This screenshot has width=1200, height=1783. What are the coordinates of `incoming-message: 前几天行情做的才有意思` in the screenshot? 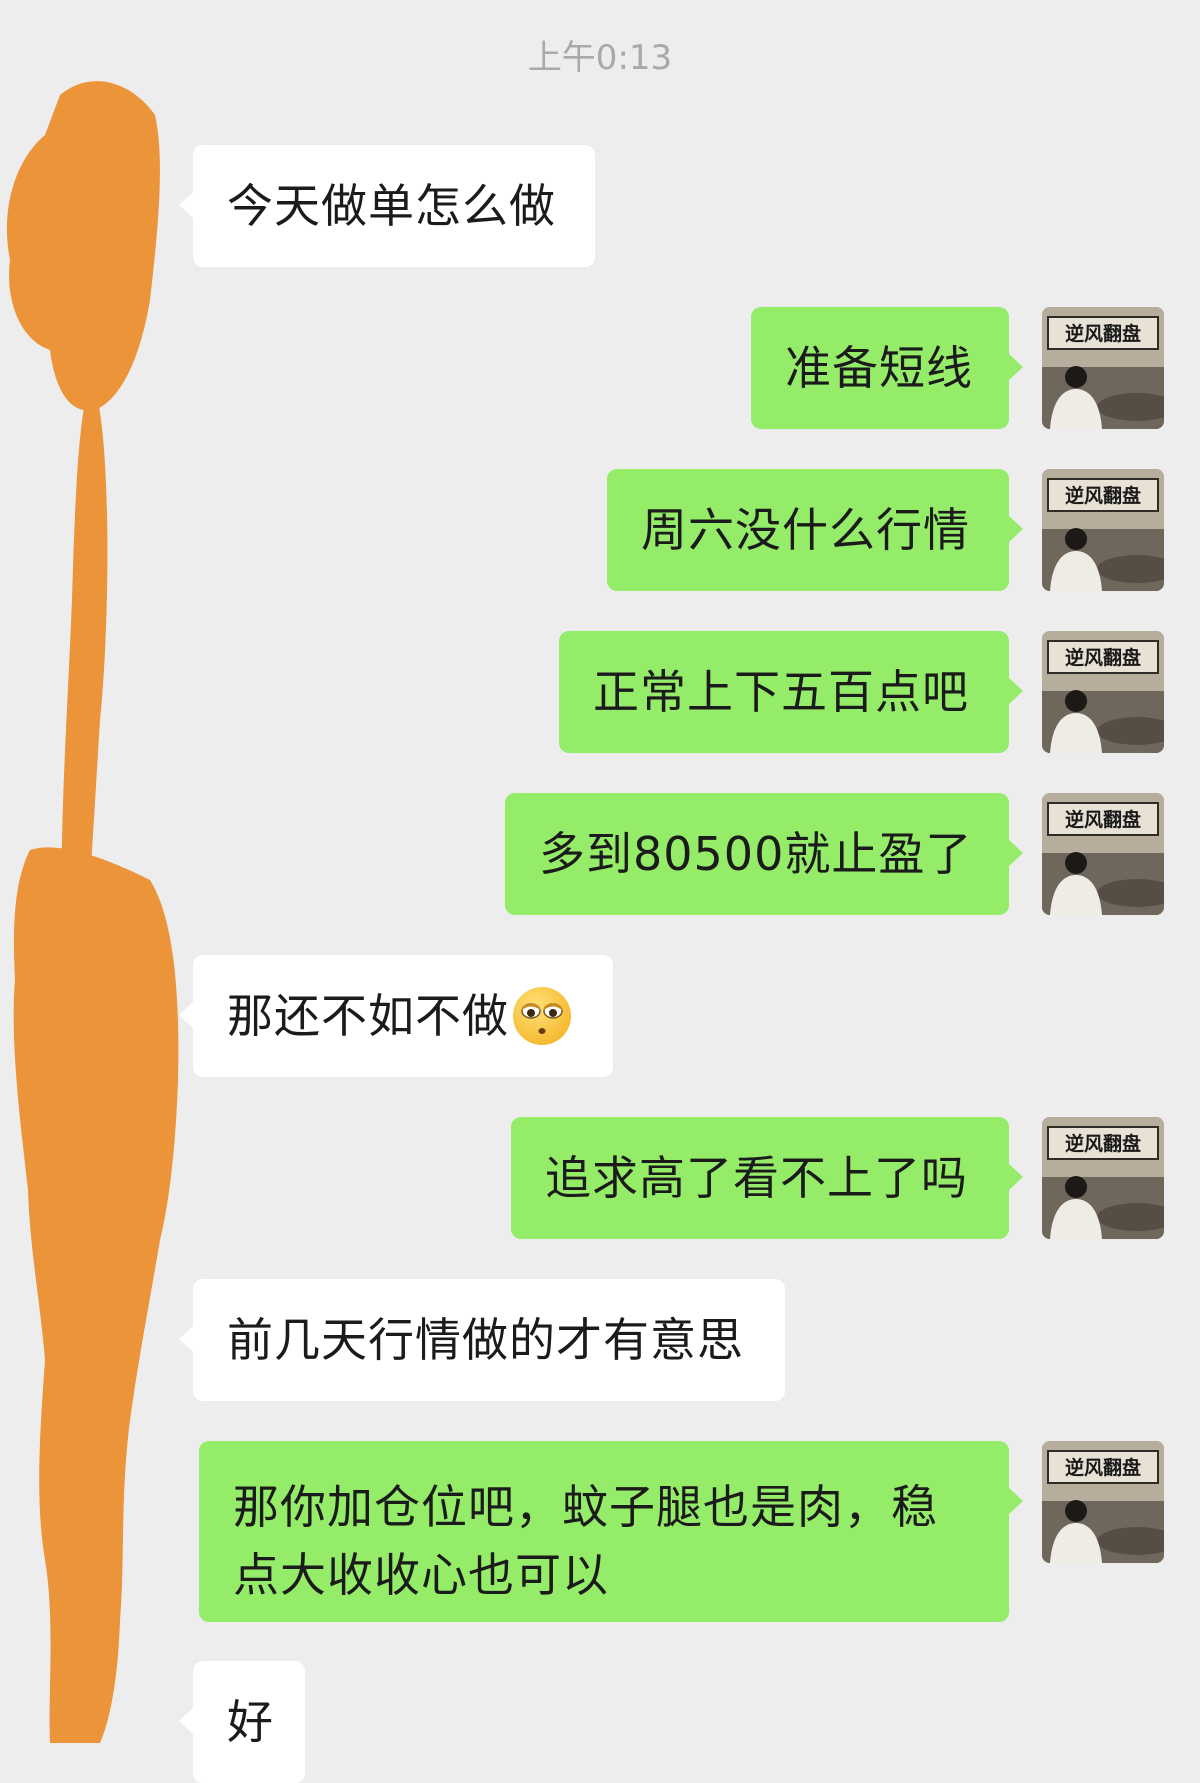 It's located at (482, 1340).